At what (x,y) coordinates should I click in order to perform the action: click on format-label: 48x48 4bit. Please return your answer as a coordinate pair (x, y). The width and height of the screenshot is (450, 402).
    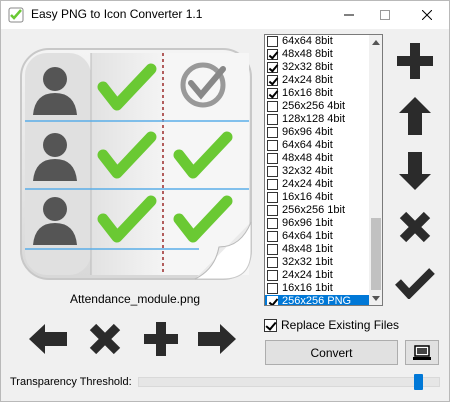
    Looking at the image, I should click on (307, 158).